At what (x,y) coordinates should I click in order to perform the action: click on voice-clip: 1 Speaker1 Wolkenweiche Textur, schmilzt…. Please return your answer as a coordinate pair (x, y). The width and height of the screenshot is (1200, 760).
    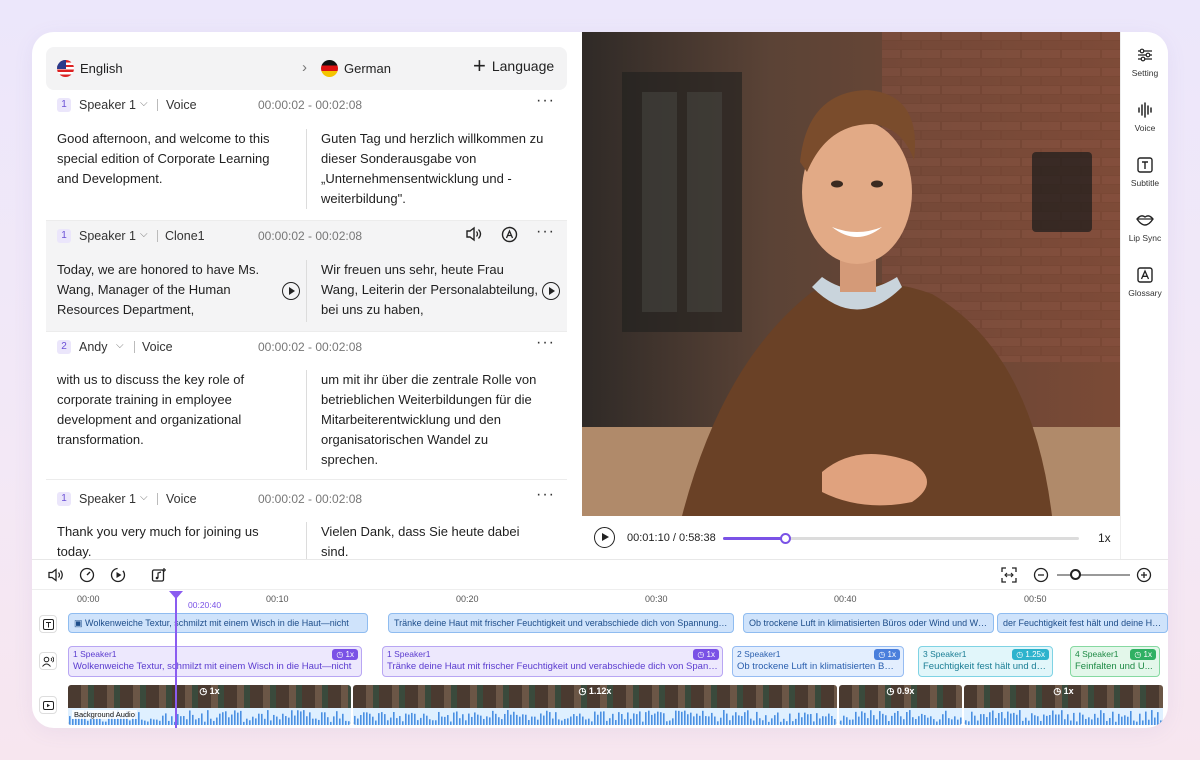
    Looking at the image, I should click on (215, 661).